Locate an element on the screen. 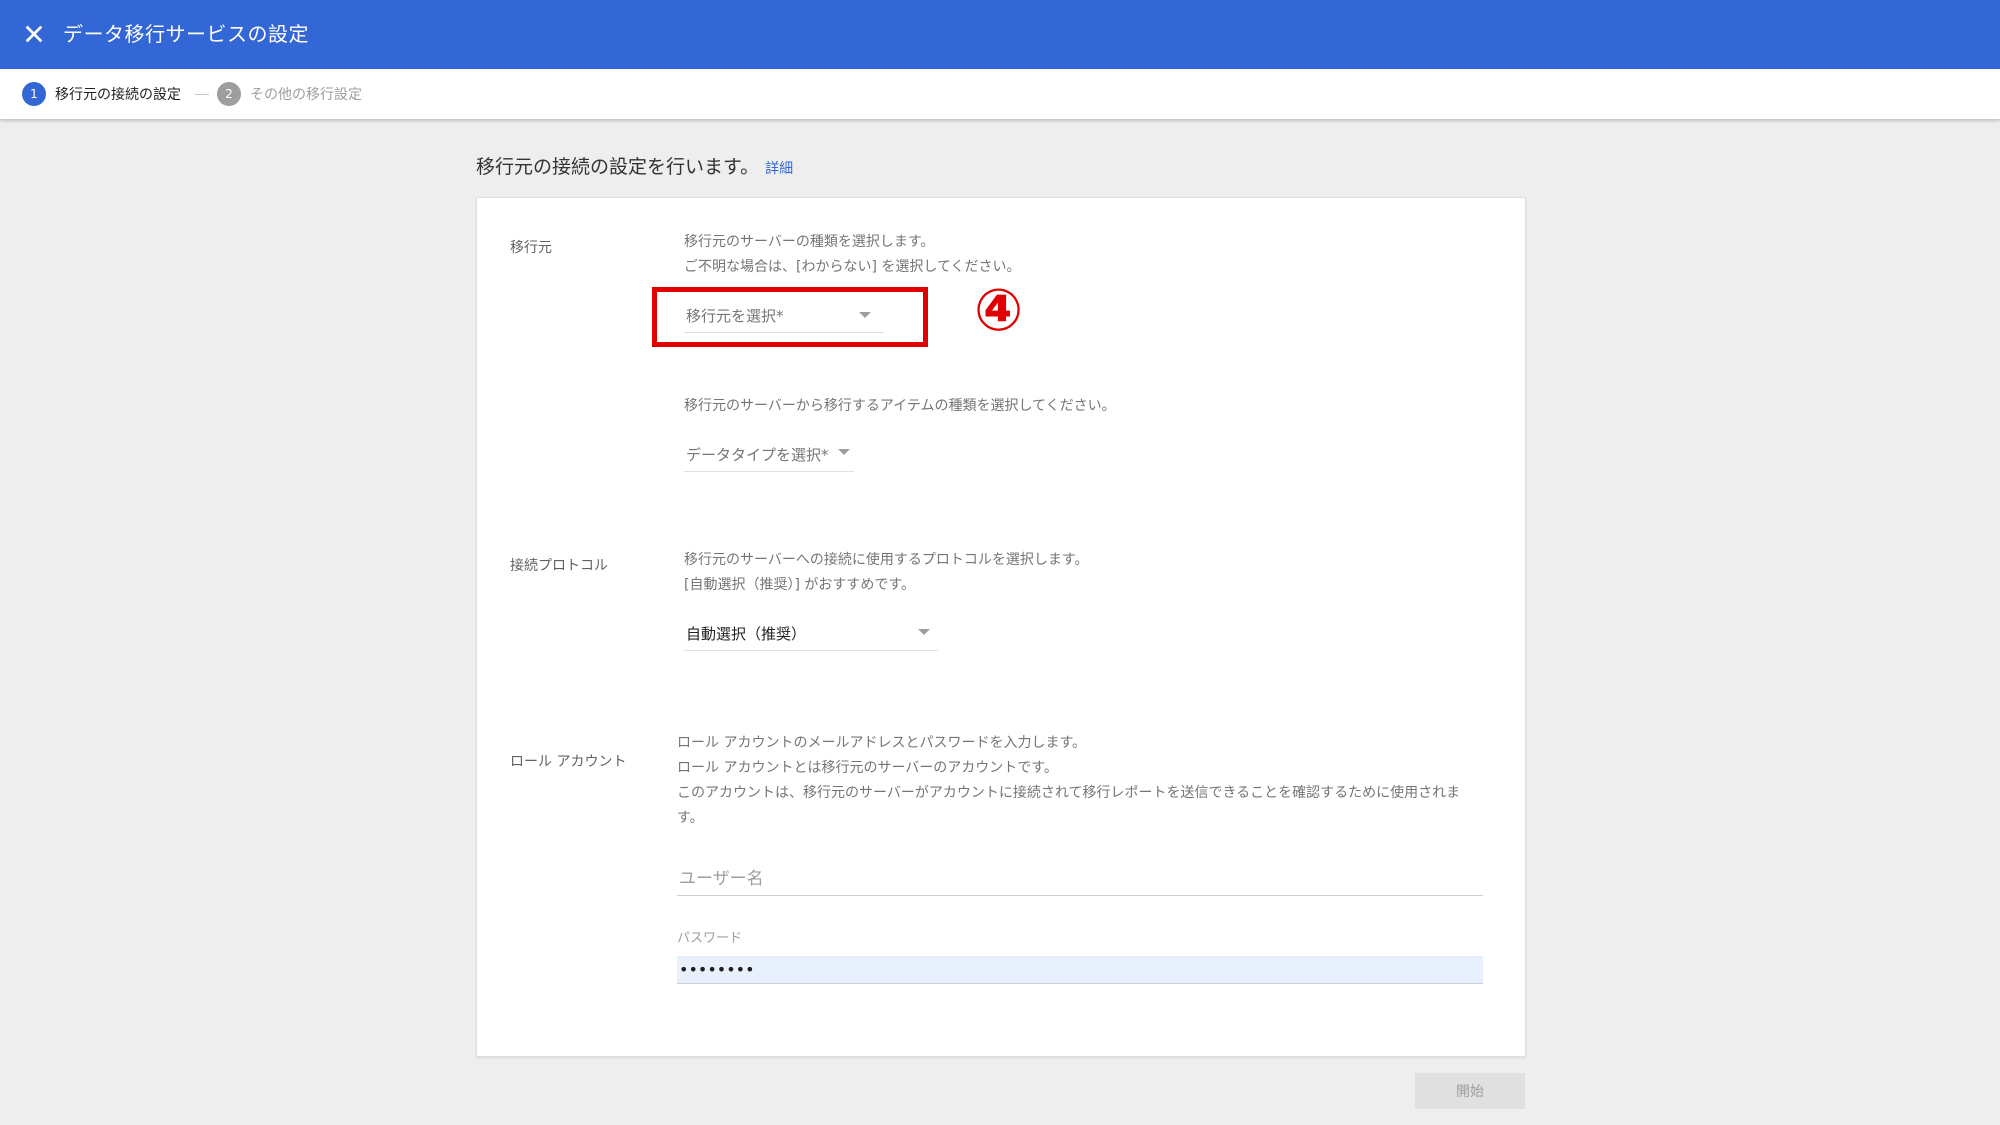  step-2-label: その他の移行設定 is located at coordinates (306, 95).